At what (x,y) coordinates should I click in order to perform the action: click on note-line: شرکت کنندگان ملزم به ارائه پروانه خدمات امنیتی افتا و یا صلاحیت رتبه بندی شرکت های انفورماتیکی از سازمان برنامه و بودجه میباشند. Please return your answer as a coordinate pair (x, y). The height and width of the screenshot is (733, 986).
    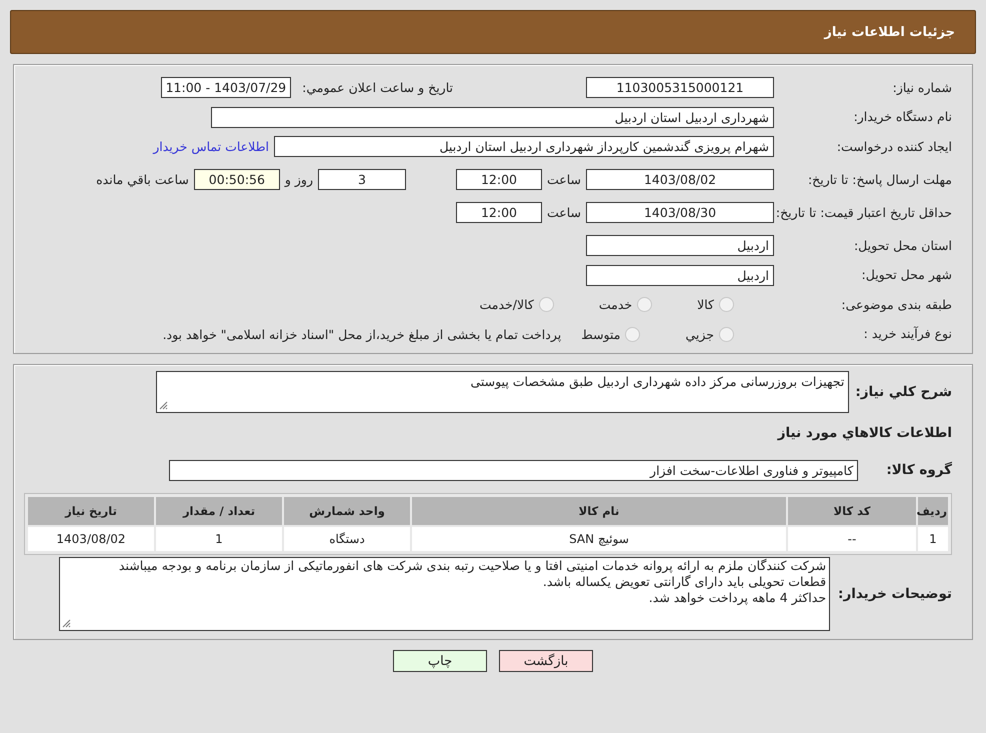
    Looking at the image, I should click on (472, 566).